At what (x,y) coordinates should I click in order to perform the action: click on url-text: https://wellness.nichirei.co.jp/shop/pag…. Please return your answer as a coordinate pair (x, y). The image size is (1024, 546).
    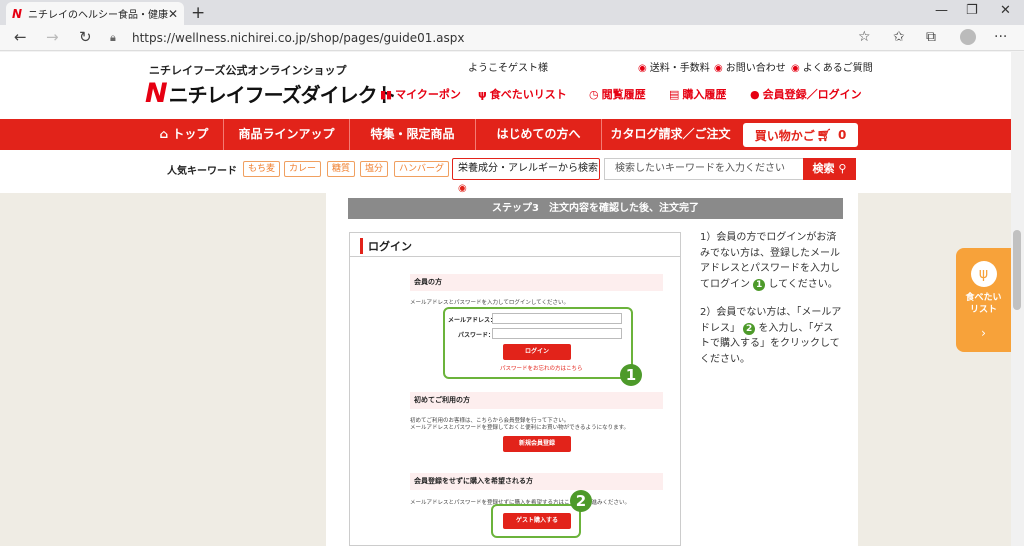
    Looking at the image, I should click on (298, 38).